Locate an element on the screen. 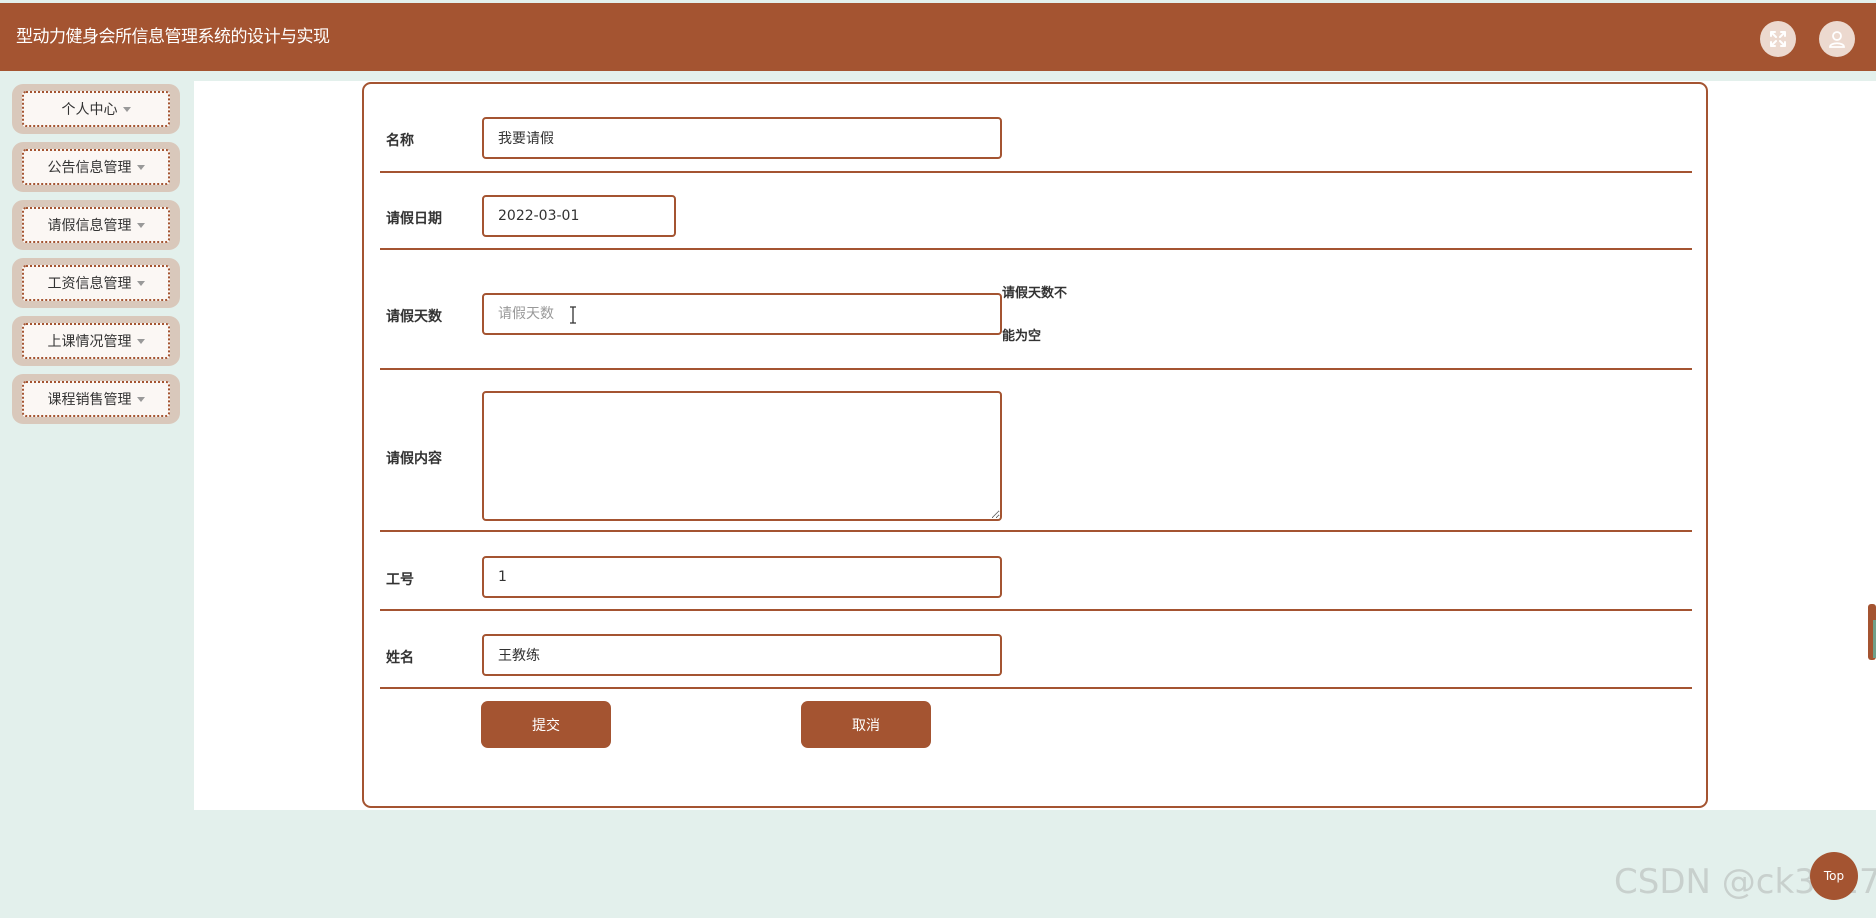 The image size is (1876, 918). name-label: 名称 is located at coordinates (400, 141).